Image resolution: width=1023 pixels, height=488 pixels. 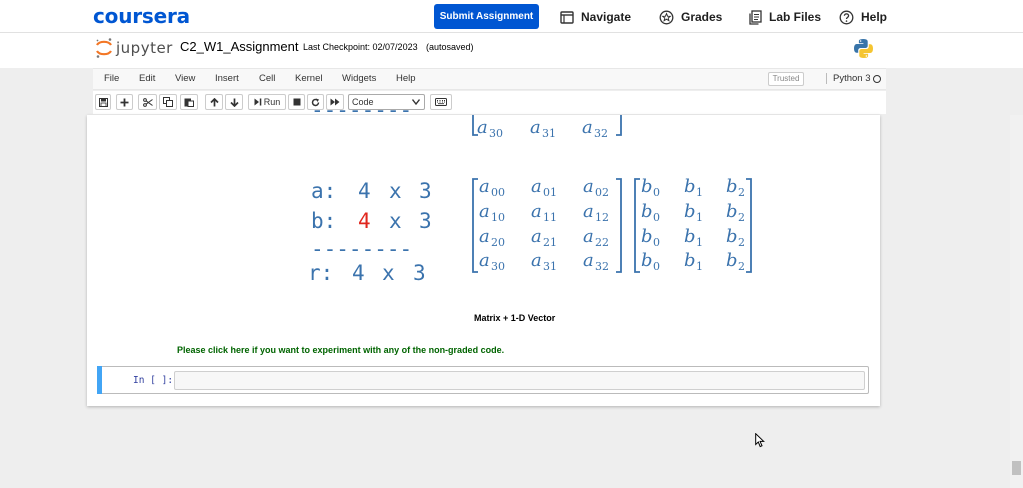 I want to click on grades-icon, so click(x=666, y=17).